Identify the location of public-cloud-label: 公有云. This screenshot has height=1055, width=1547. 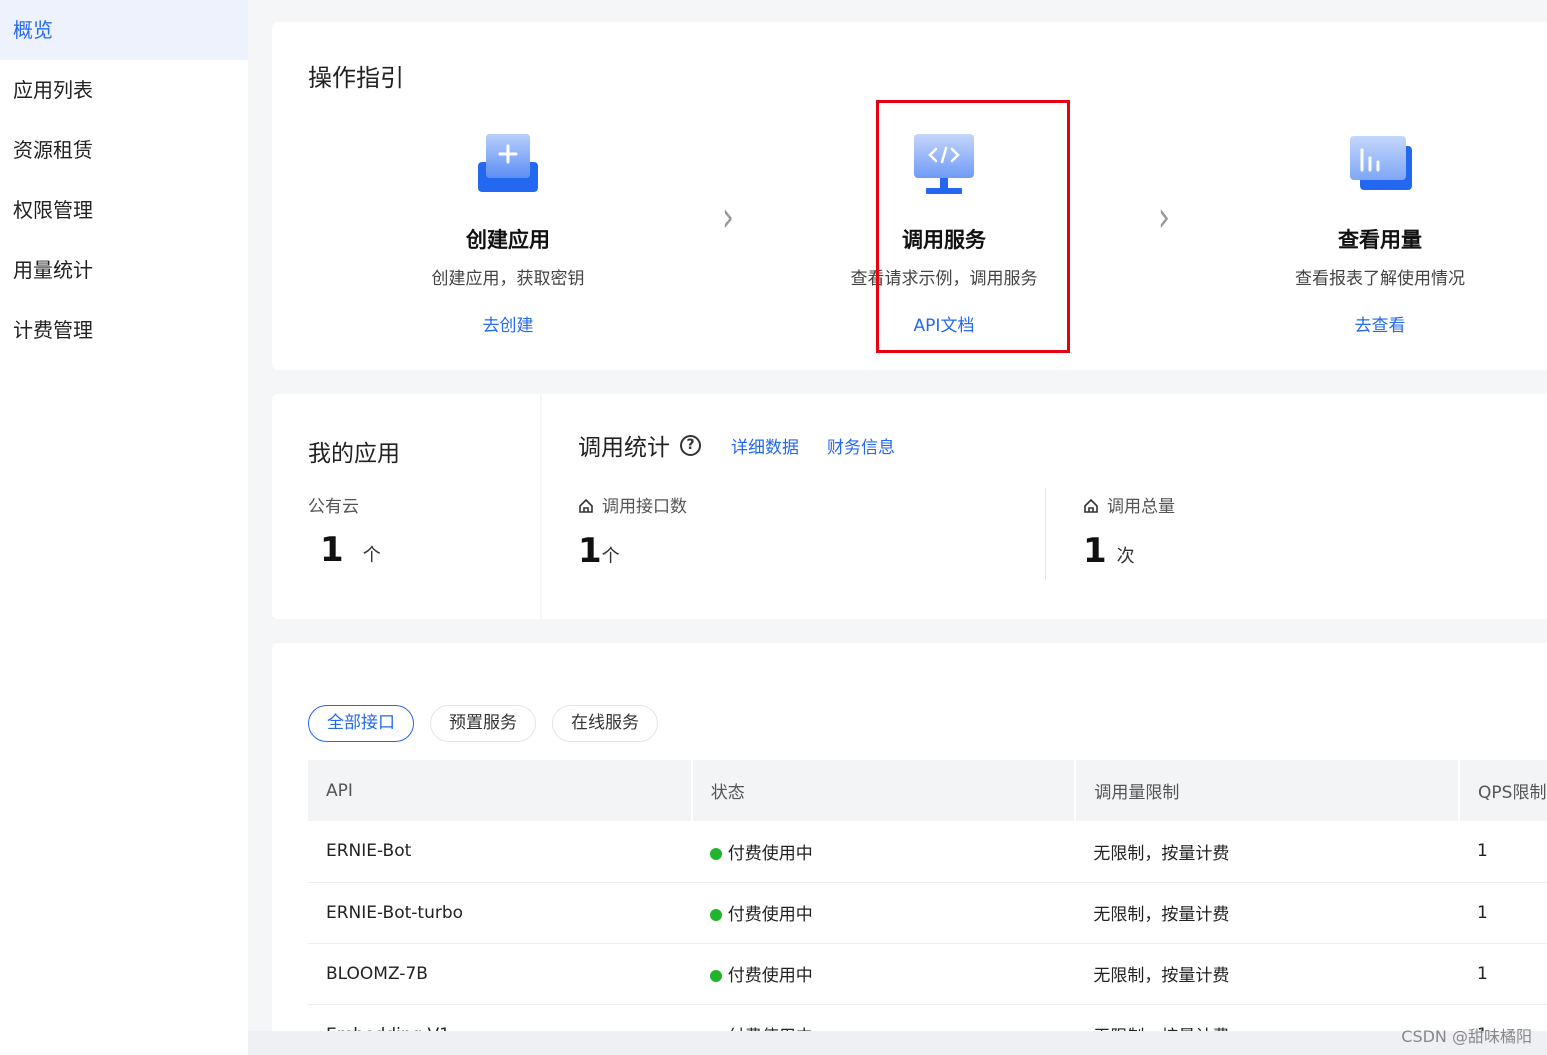
(333, 507).